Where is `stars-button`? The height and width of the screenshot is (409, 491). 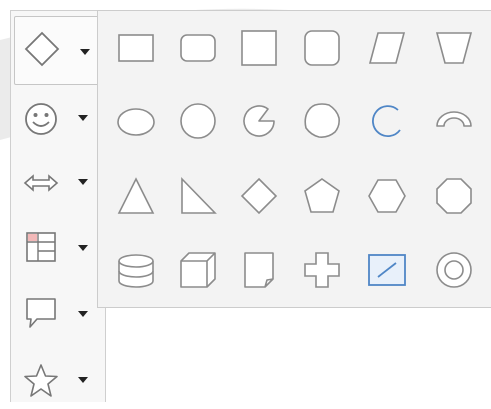 stars-button is located at coordinates (58, 377).